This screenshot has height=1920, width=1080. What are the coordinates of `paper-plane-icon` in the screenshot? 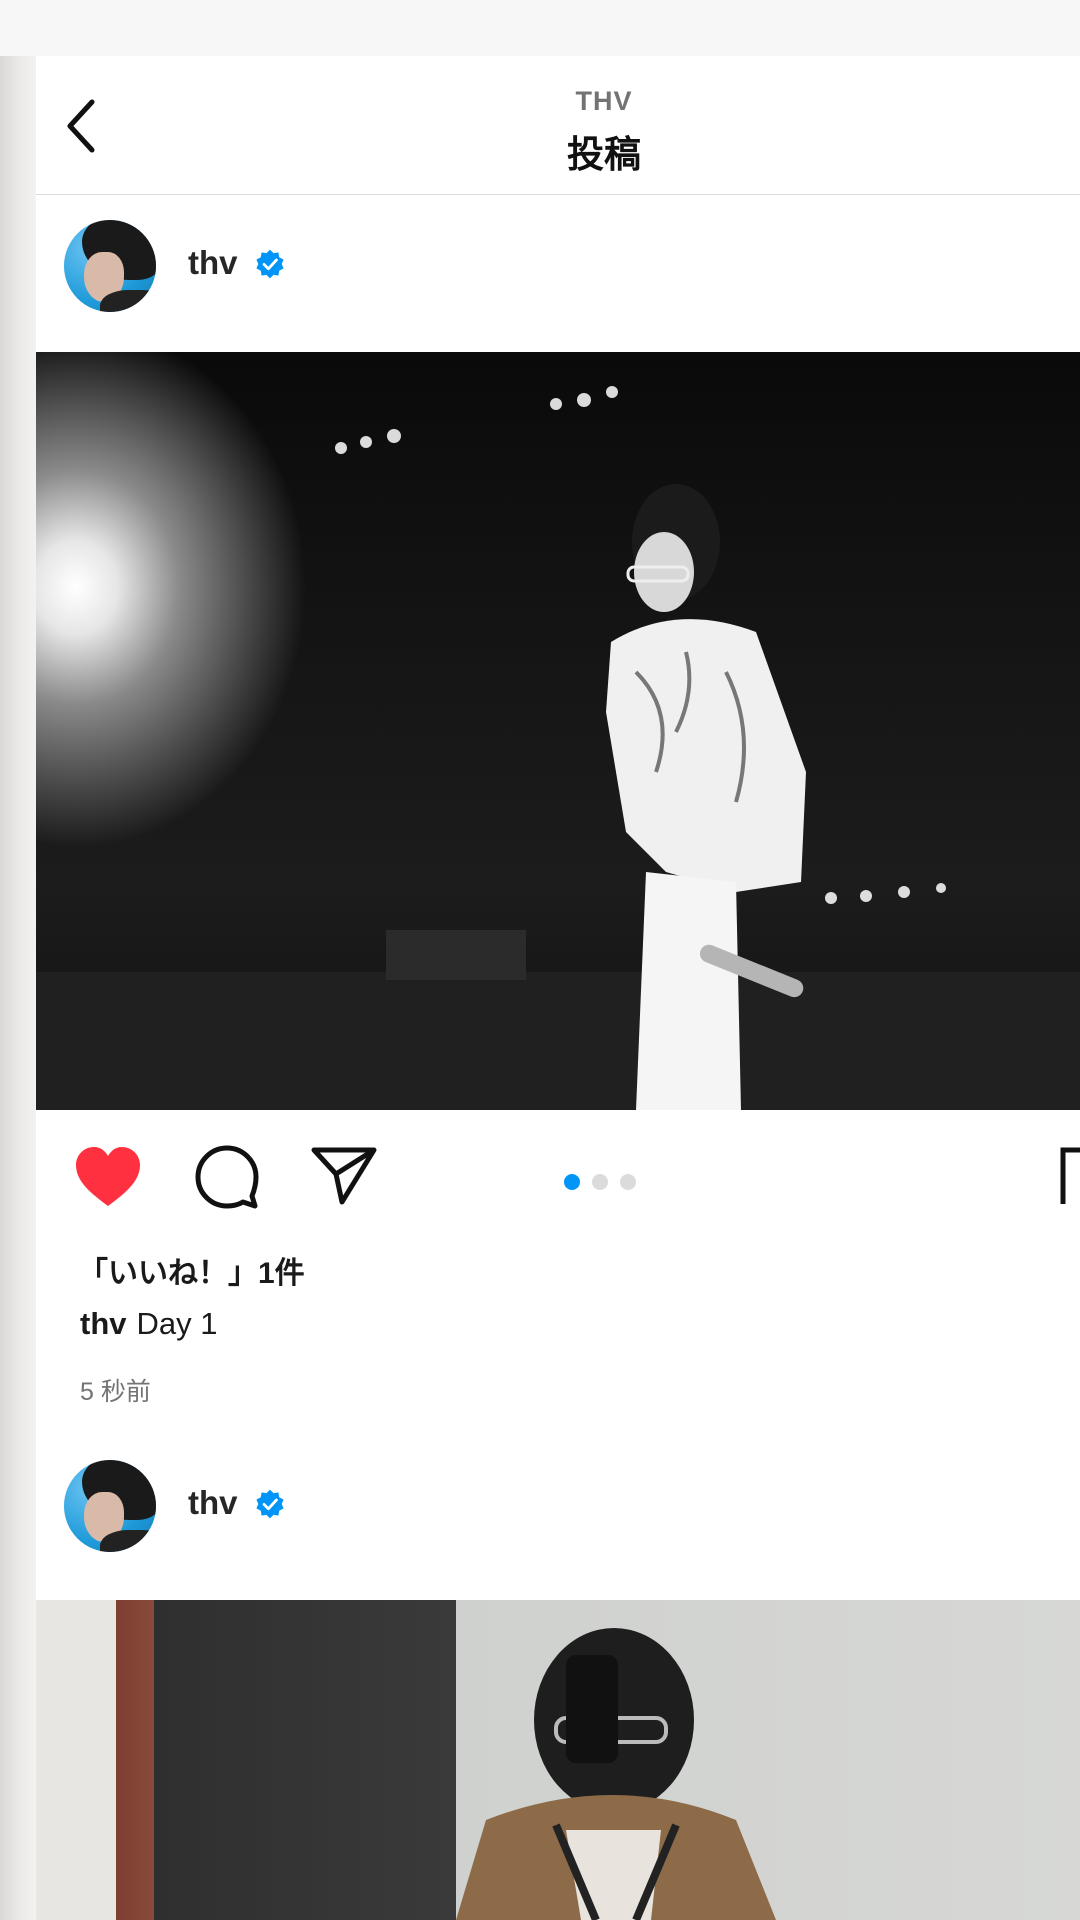 It's located at (344, 1176).